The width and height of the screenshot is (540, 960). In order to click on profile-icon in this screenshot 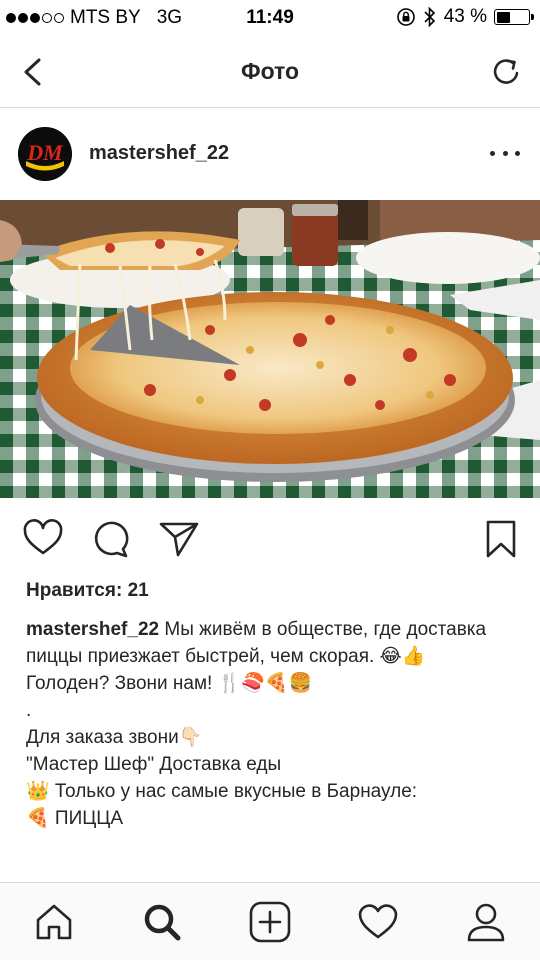, I will do `click(486, 922)`.